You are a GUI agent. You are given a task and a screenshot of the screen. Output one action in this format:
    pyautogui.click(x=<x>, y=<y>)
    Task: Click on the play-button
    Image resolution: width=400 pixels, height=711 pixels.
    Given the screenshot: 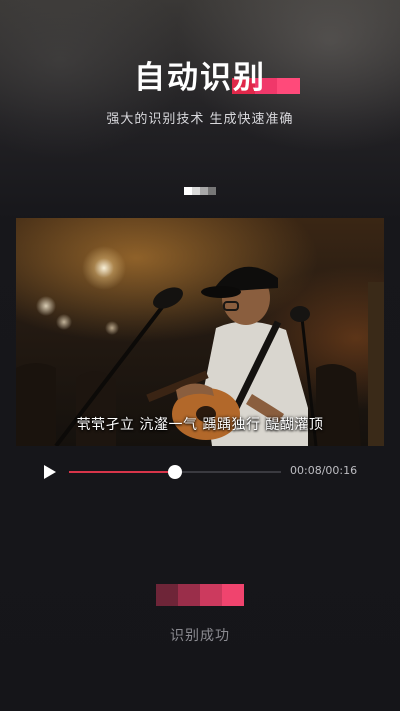 What is the action you would take?
    pyautogui.click(x=50, y=472)
    